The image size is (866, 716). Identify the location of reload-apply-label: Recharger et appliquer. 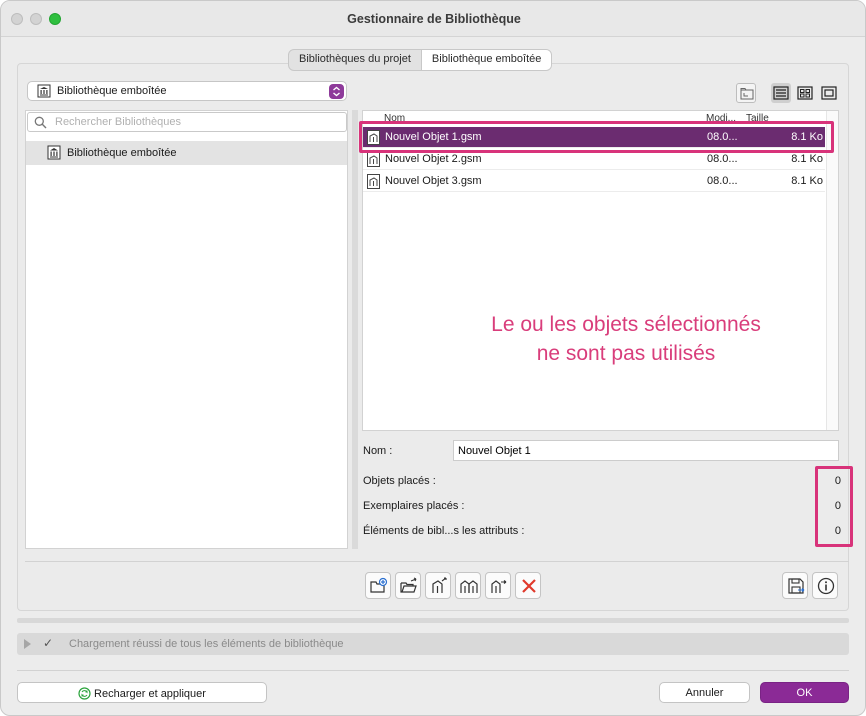
(150, 694).